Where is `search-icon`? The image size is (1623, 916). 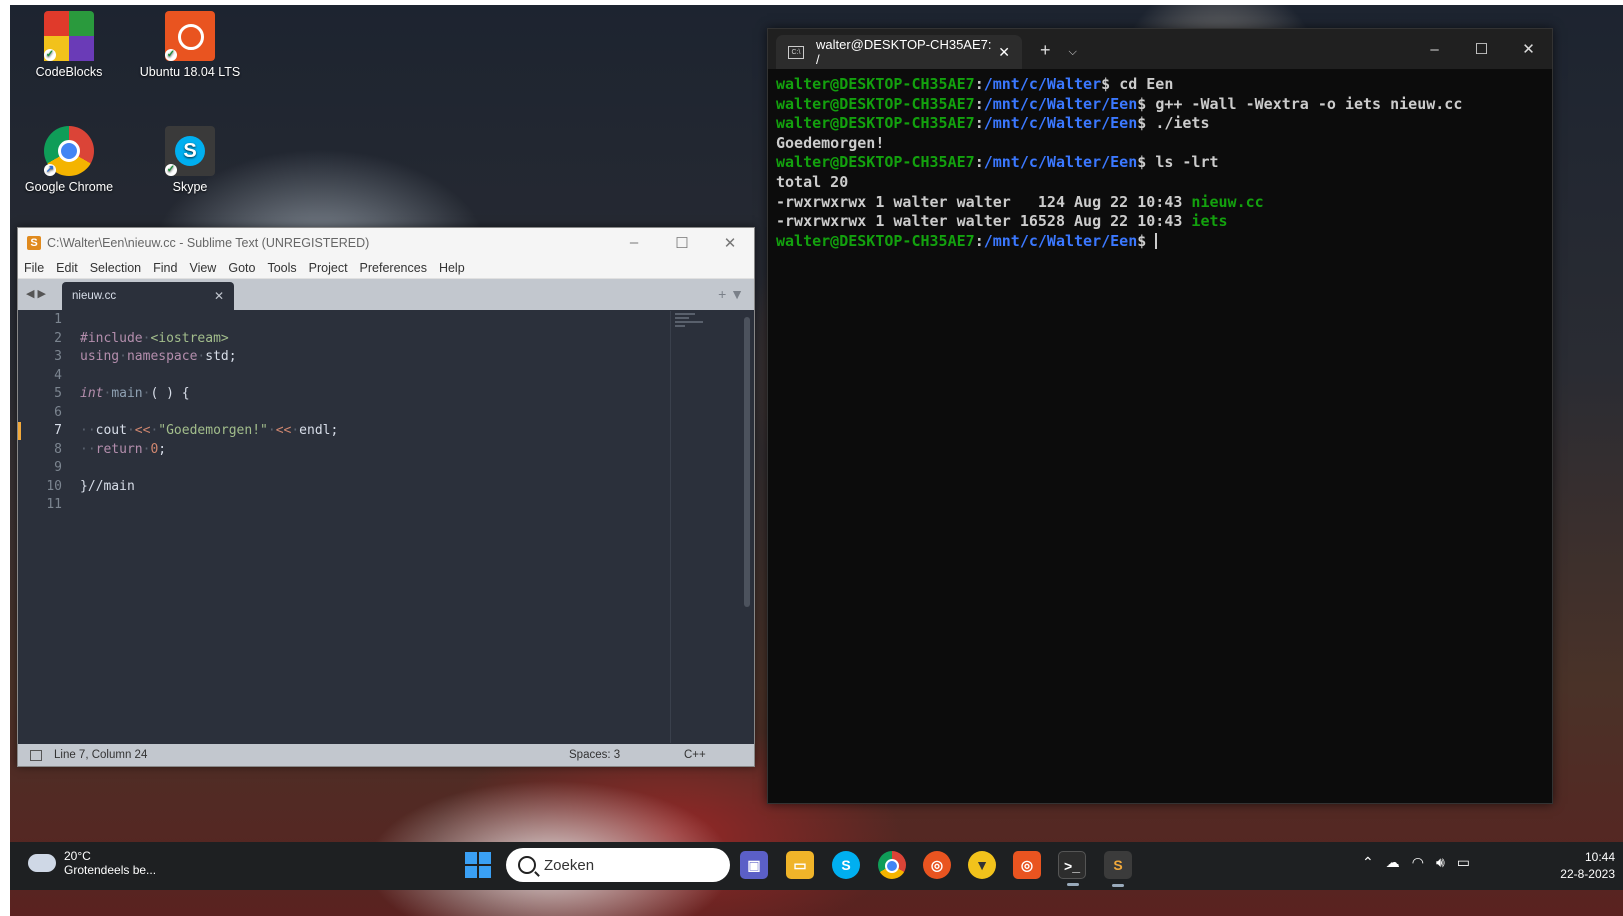
search-icon is located at coordinates (527, 865).